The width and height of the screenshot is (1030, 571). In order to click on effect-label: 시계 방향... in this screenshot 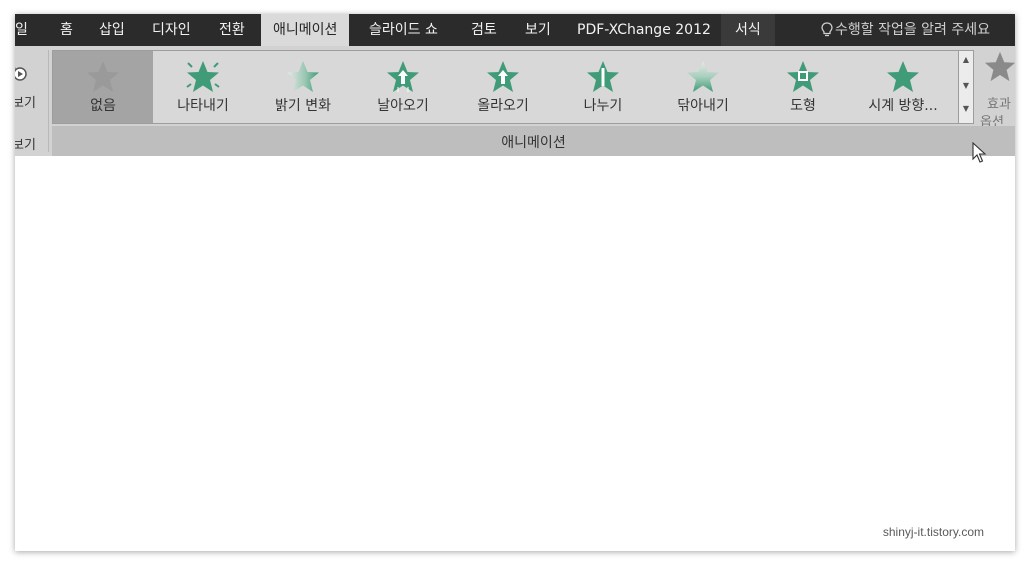, I will do `click(903, 106)`.